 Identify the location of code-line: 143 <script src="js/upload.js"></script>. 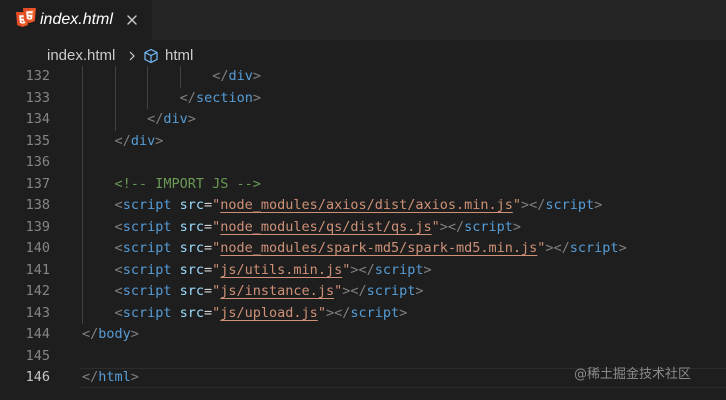
(363, 314).